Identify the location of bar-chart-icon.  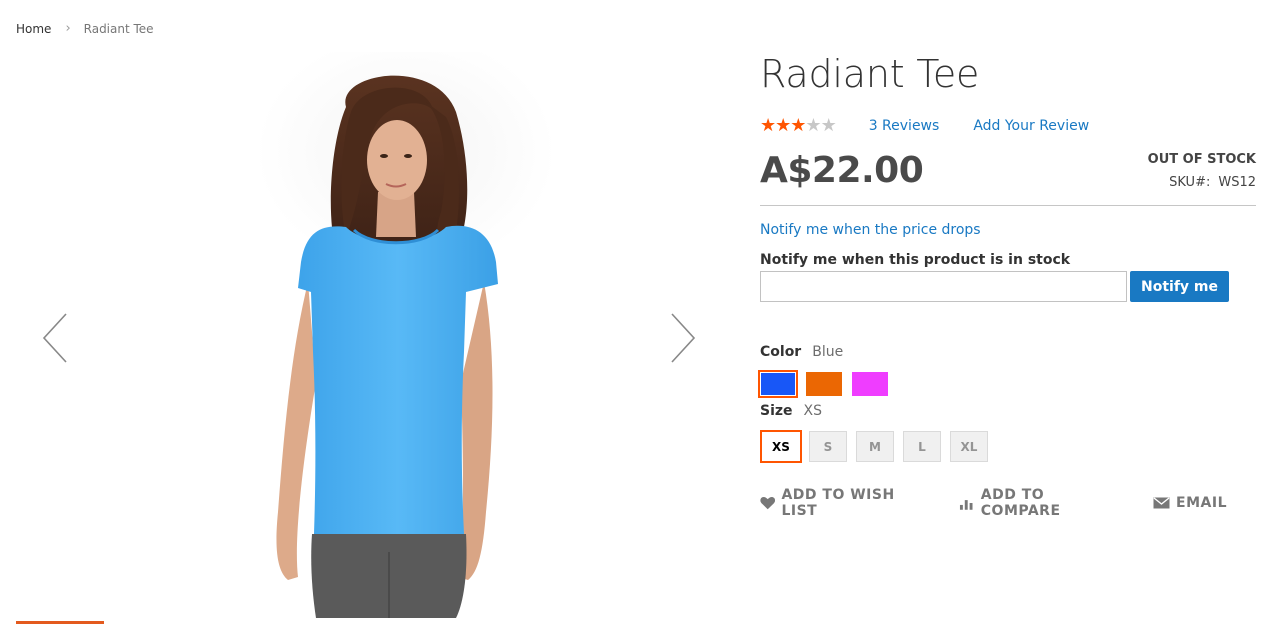
(966, 505).